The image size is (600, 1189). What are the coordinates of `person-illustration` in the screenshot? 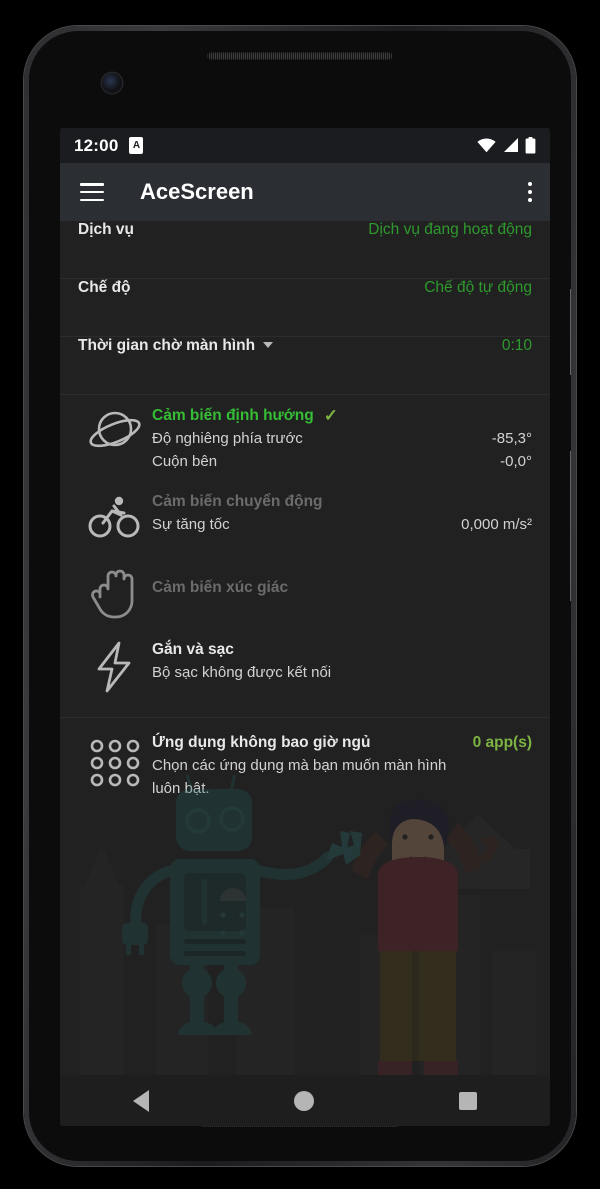 It's located at (421, 937).